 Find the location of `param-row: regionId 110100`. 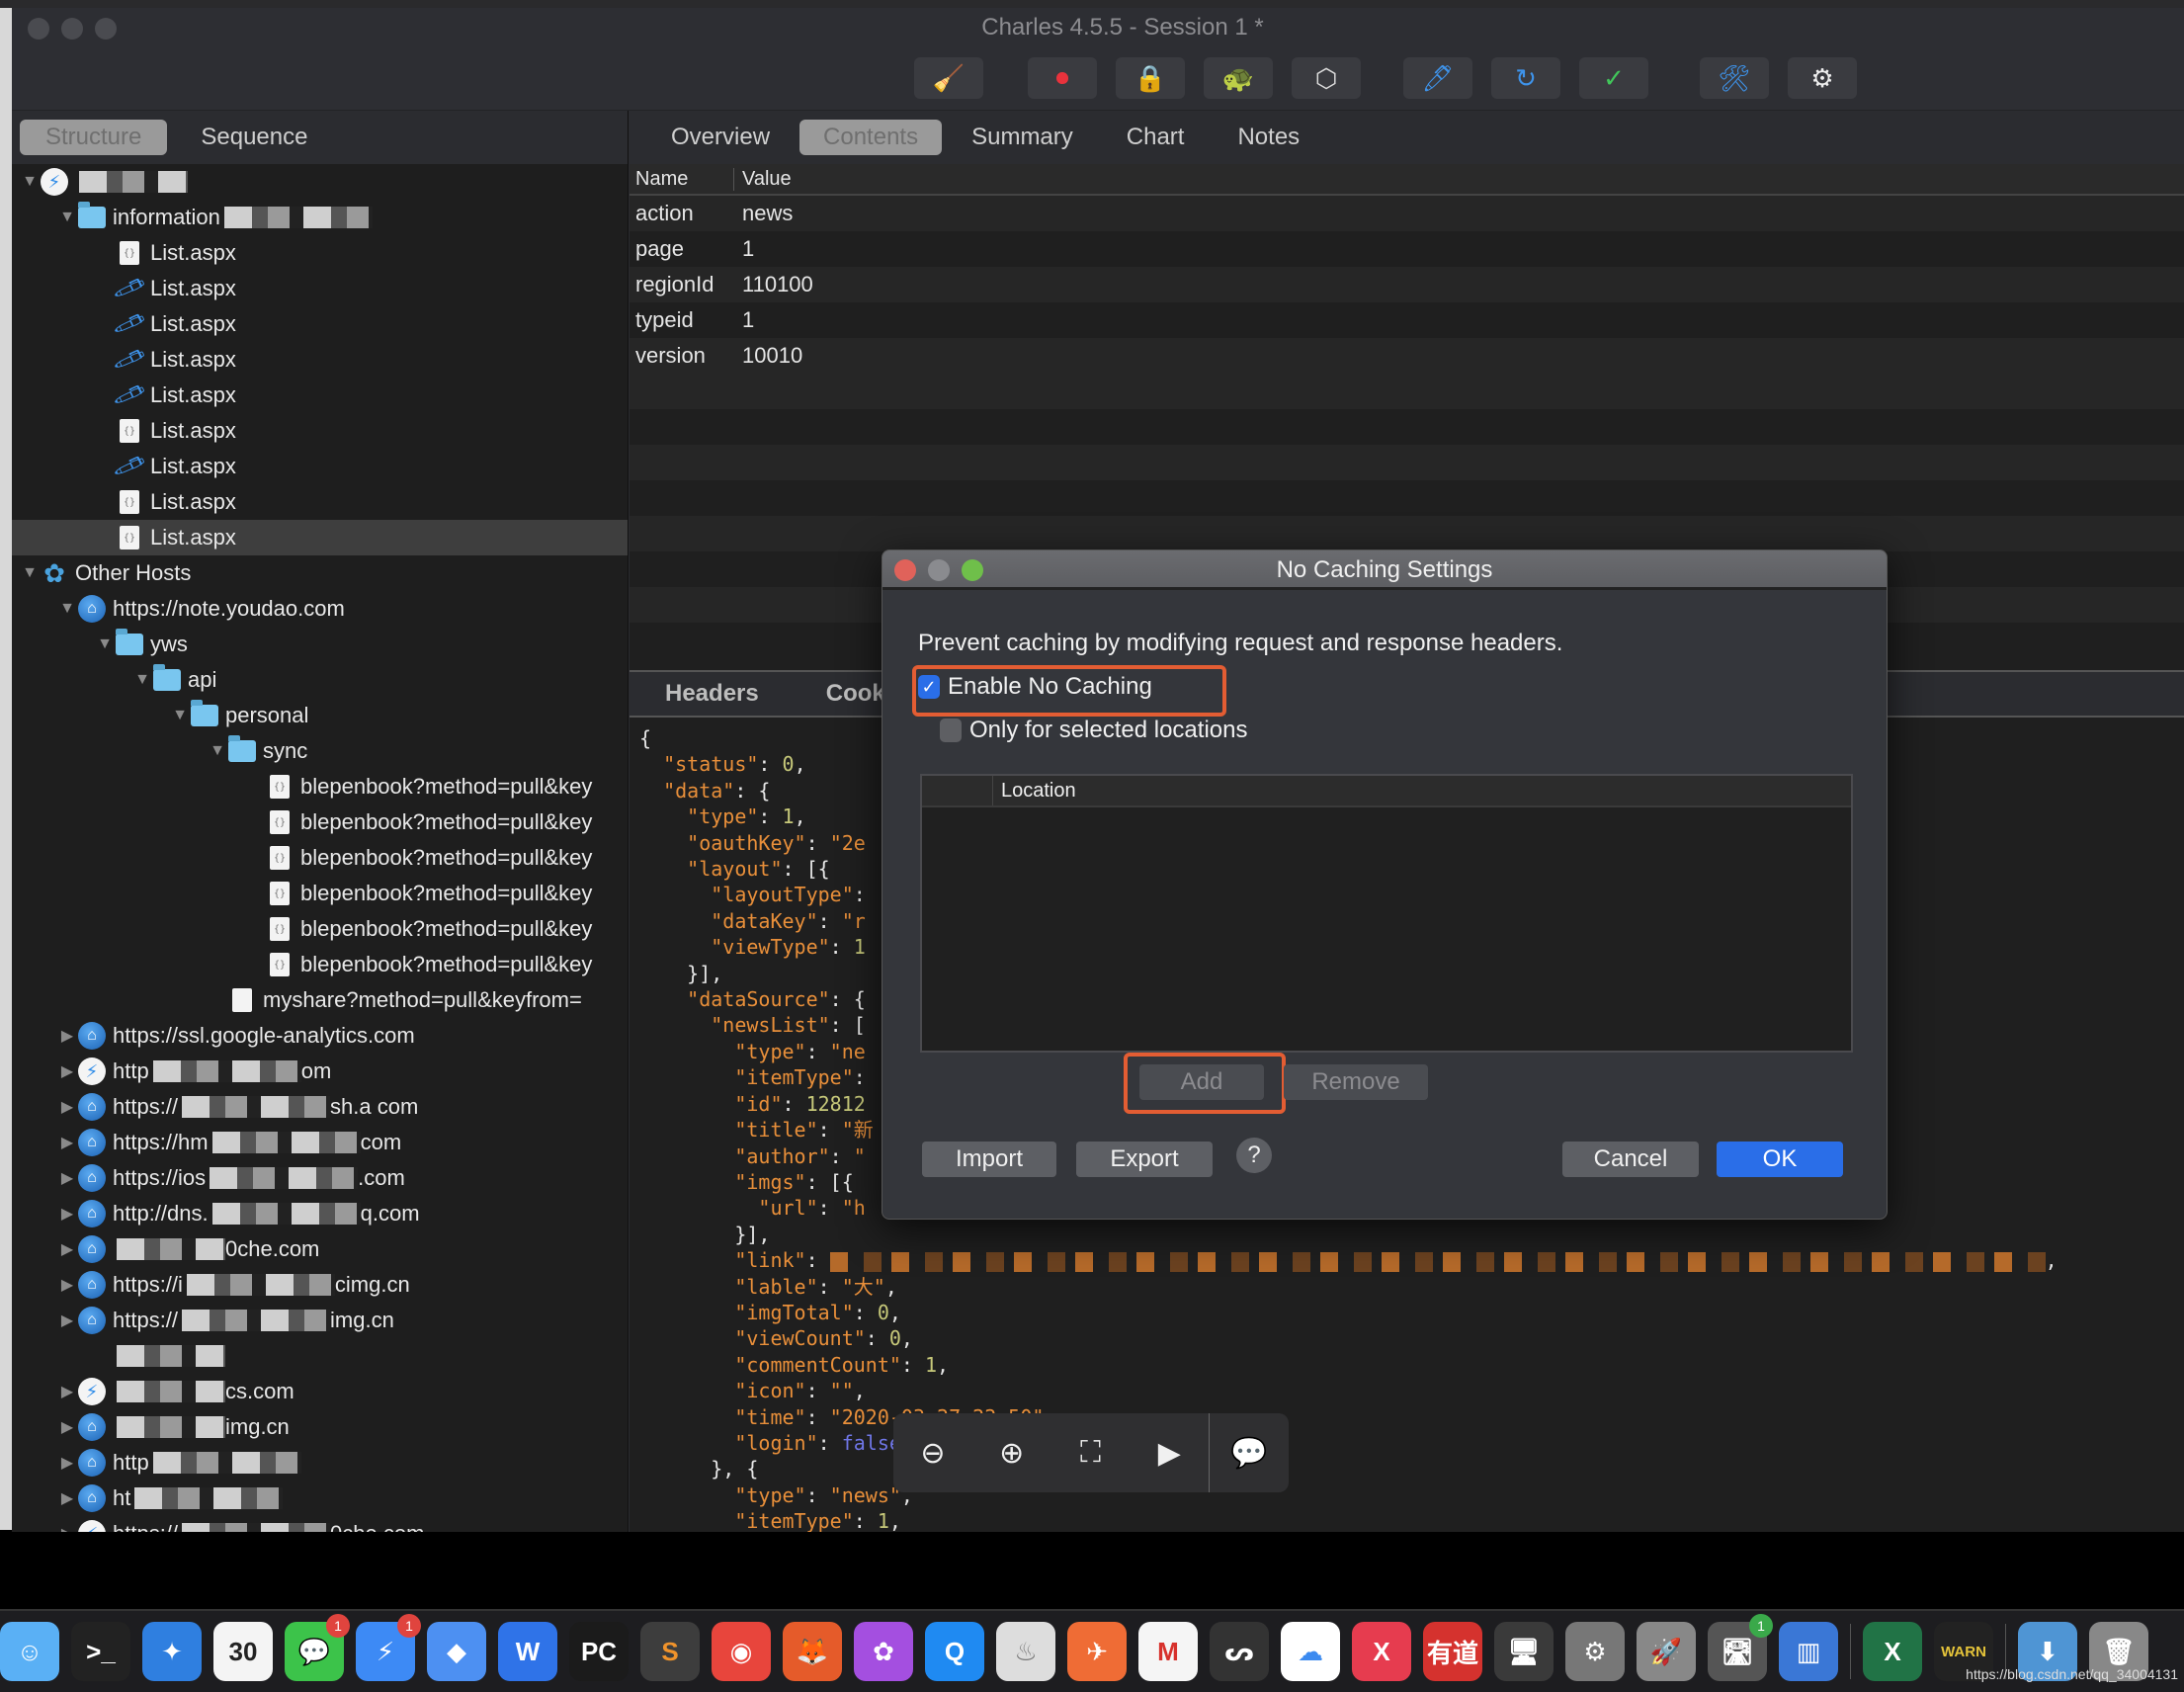

param-row: regionId 110100 is located at coordinates (1407, 284).